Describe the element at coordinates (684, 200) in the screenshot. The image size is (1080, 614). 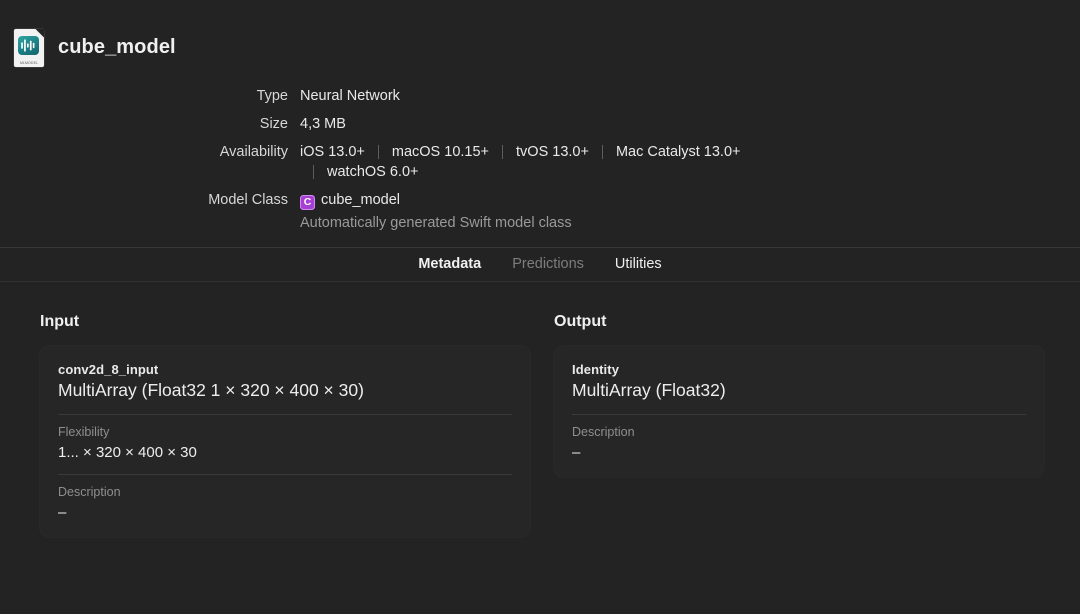
I see `info-value-model-class: Ccube_model` at that location.